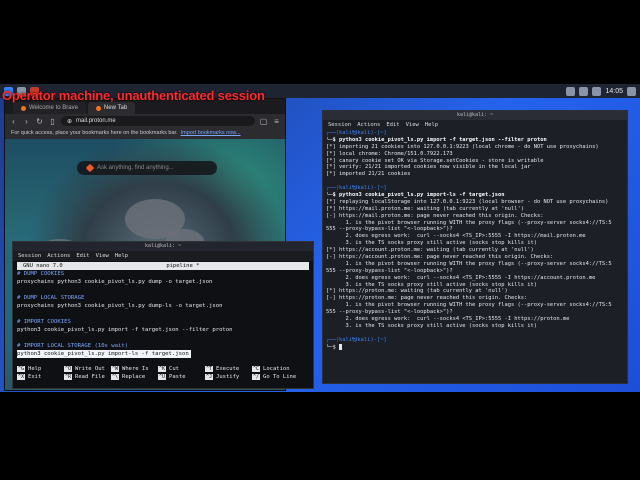 Image resolution: width=640 pixels, height=480 pixels. Describe the element at coordinates (275, 368) in the screenshot. I see `nano-shortcut: ^C Location` at that location.